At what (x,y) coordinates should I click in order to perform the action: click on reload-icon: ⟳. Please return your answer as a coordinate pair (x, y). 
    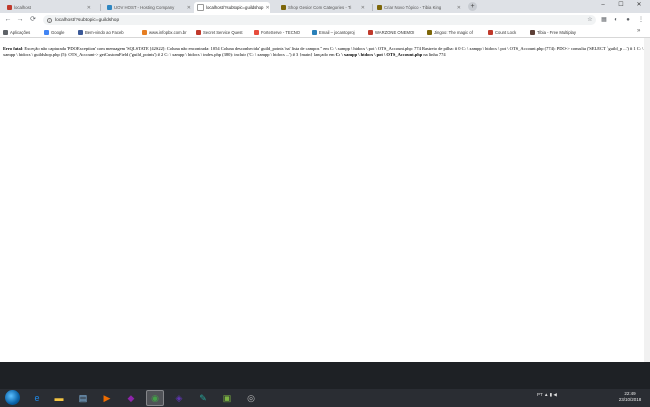
    Looking at the image, I should click on (33, 19).